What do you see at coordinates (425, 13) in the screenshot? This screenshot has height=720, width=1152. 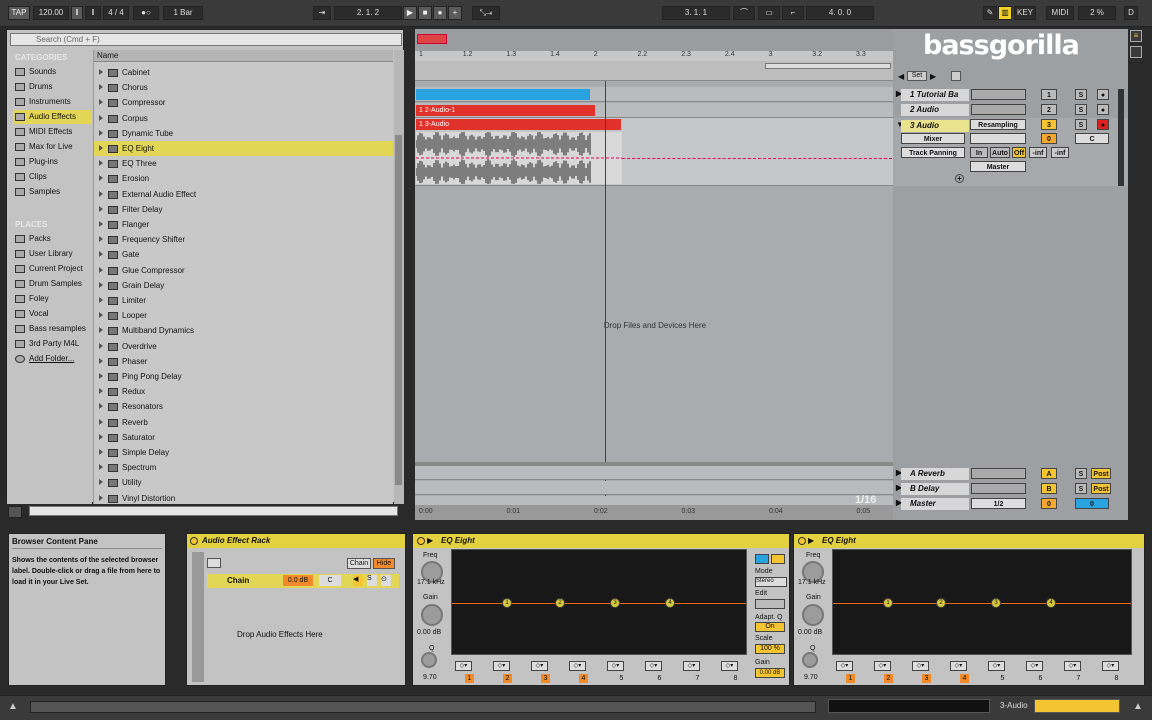 I see `stop-icon: ■` at bounding box center [425, 13].